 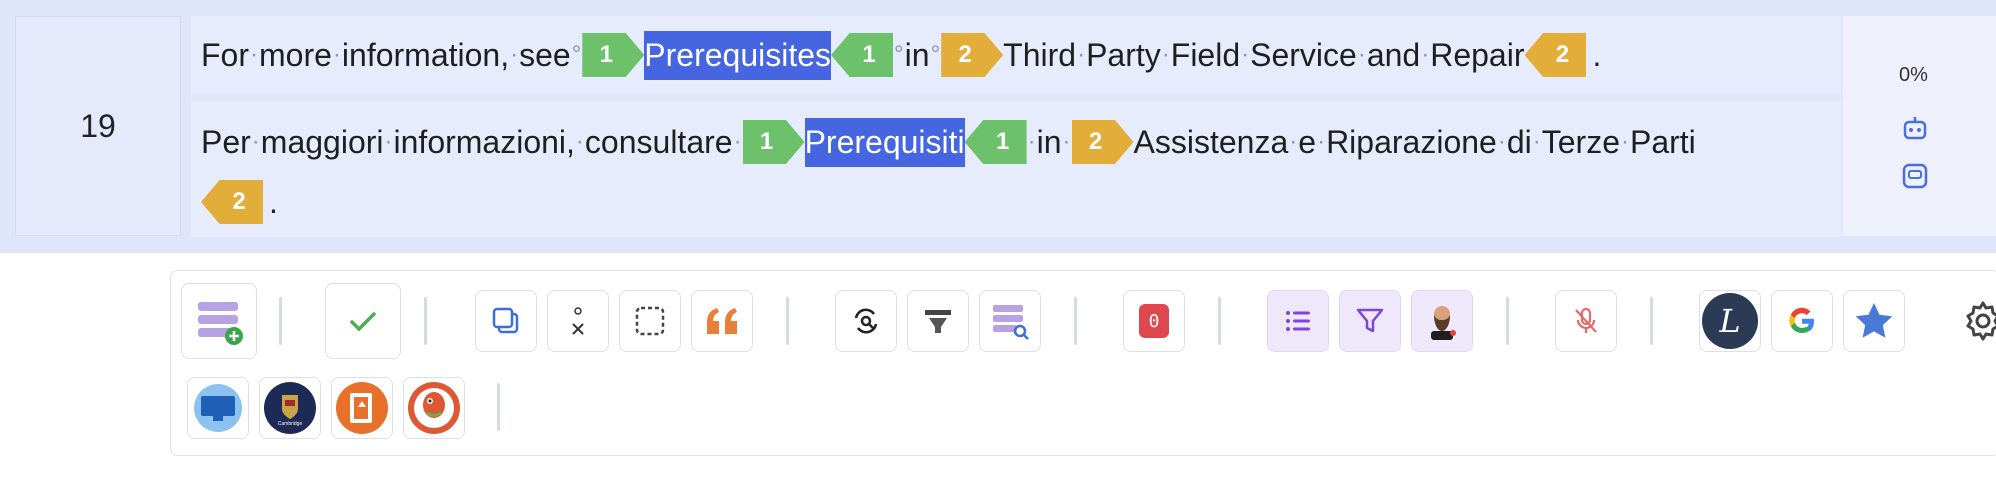 I want to click on segment-status: 0%, so click(x=1919, y=126).